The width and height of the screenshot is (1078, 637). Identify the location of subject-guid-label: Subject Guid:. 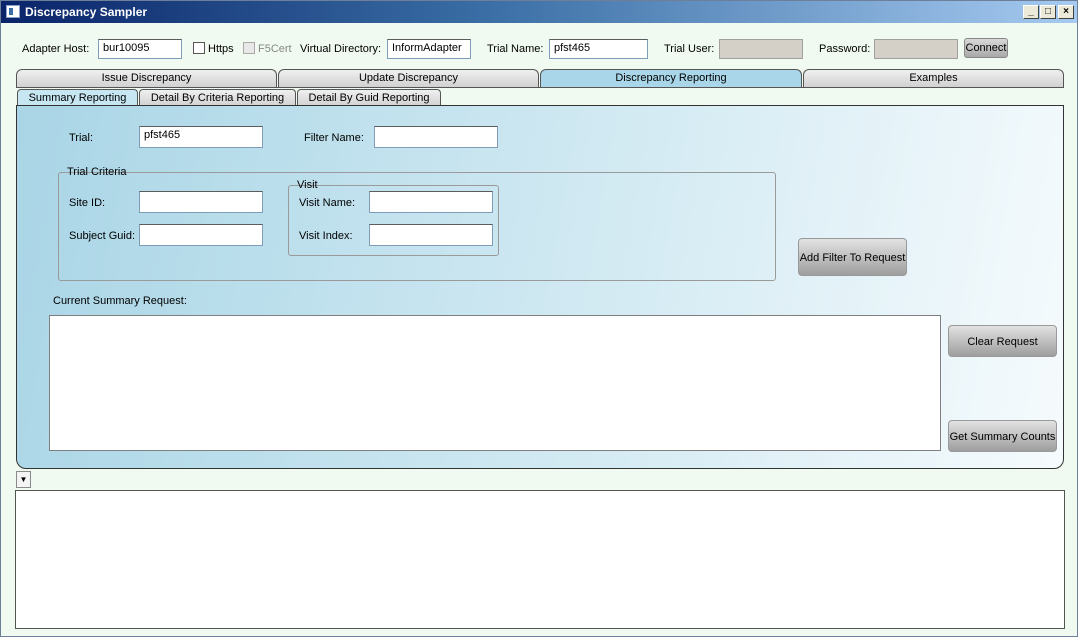
(102, 236).